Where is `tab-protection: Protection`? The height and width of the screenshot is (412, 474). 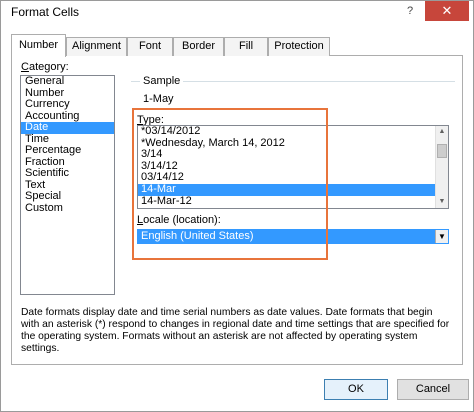
tab-protection: Protection is located at coordinates (299, 46).